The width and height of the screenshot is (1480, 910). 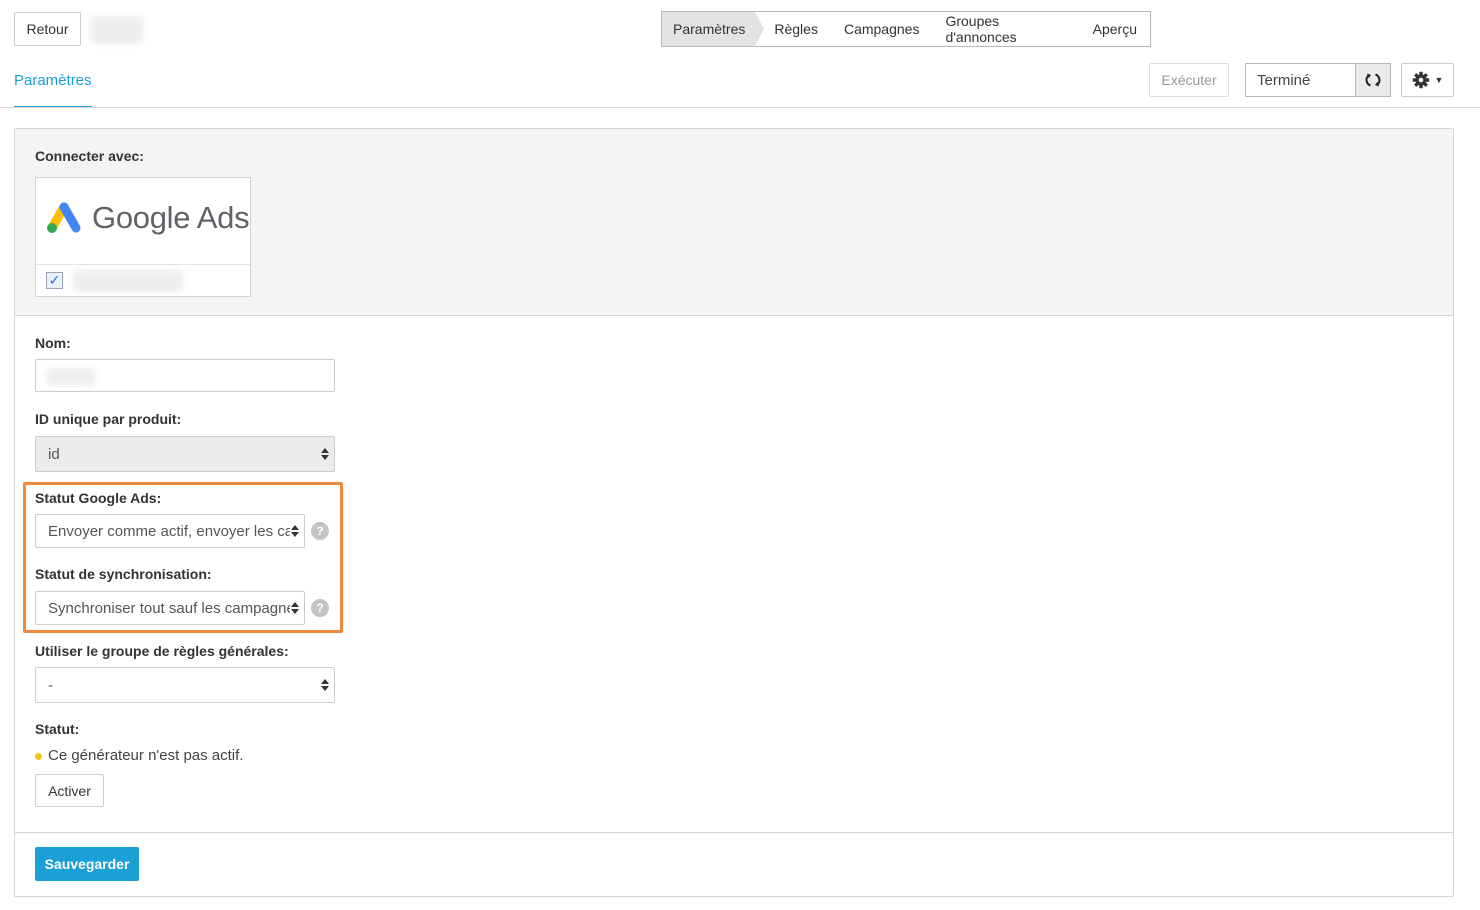 I want to click on step-regles: Règles, so click(x=793, y=29).